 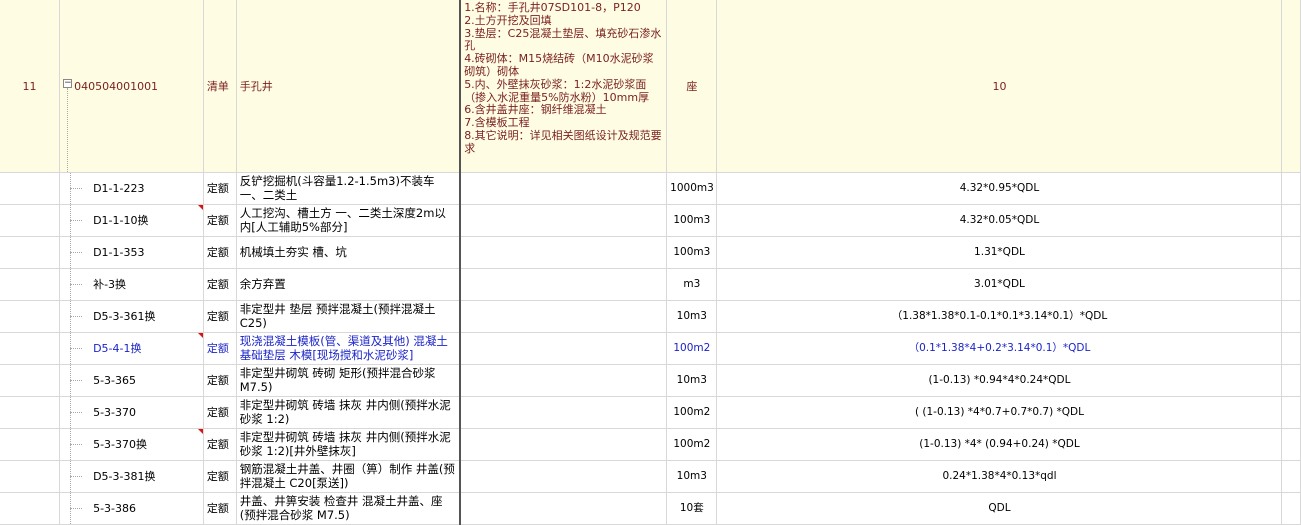 I want to click on quota-quantity: 0.24*1.38*4*0.13*qdl, so click(x=999, y=476).